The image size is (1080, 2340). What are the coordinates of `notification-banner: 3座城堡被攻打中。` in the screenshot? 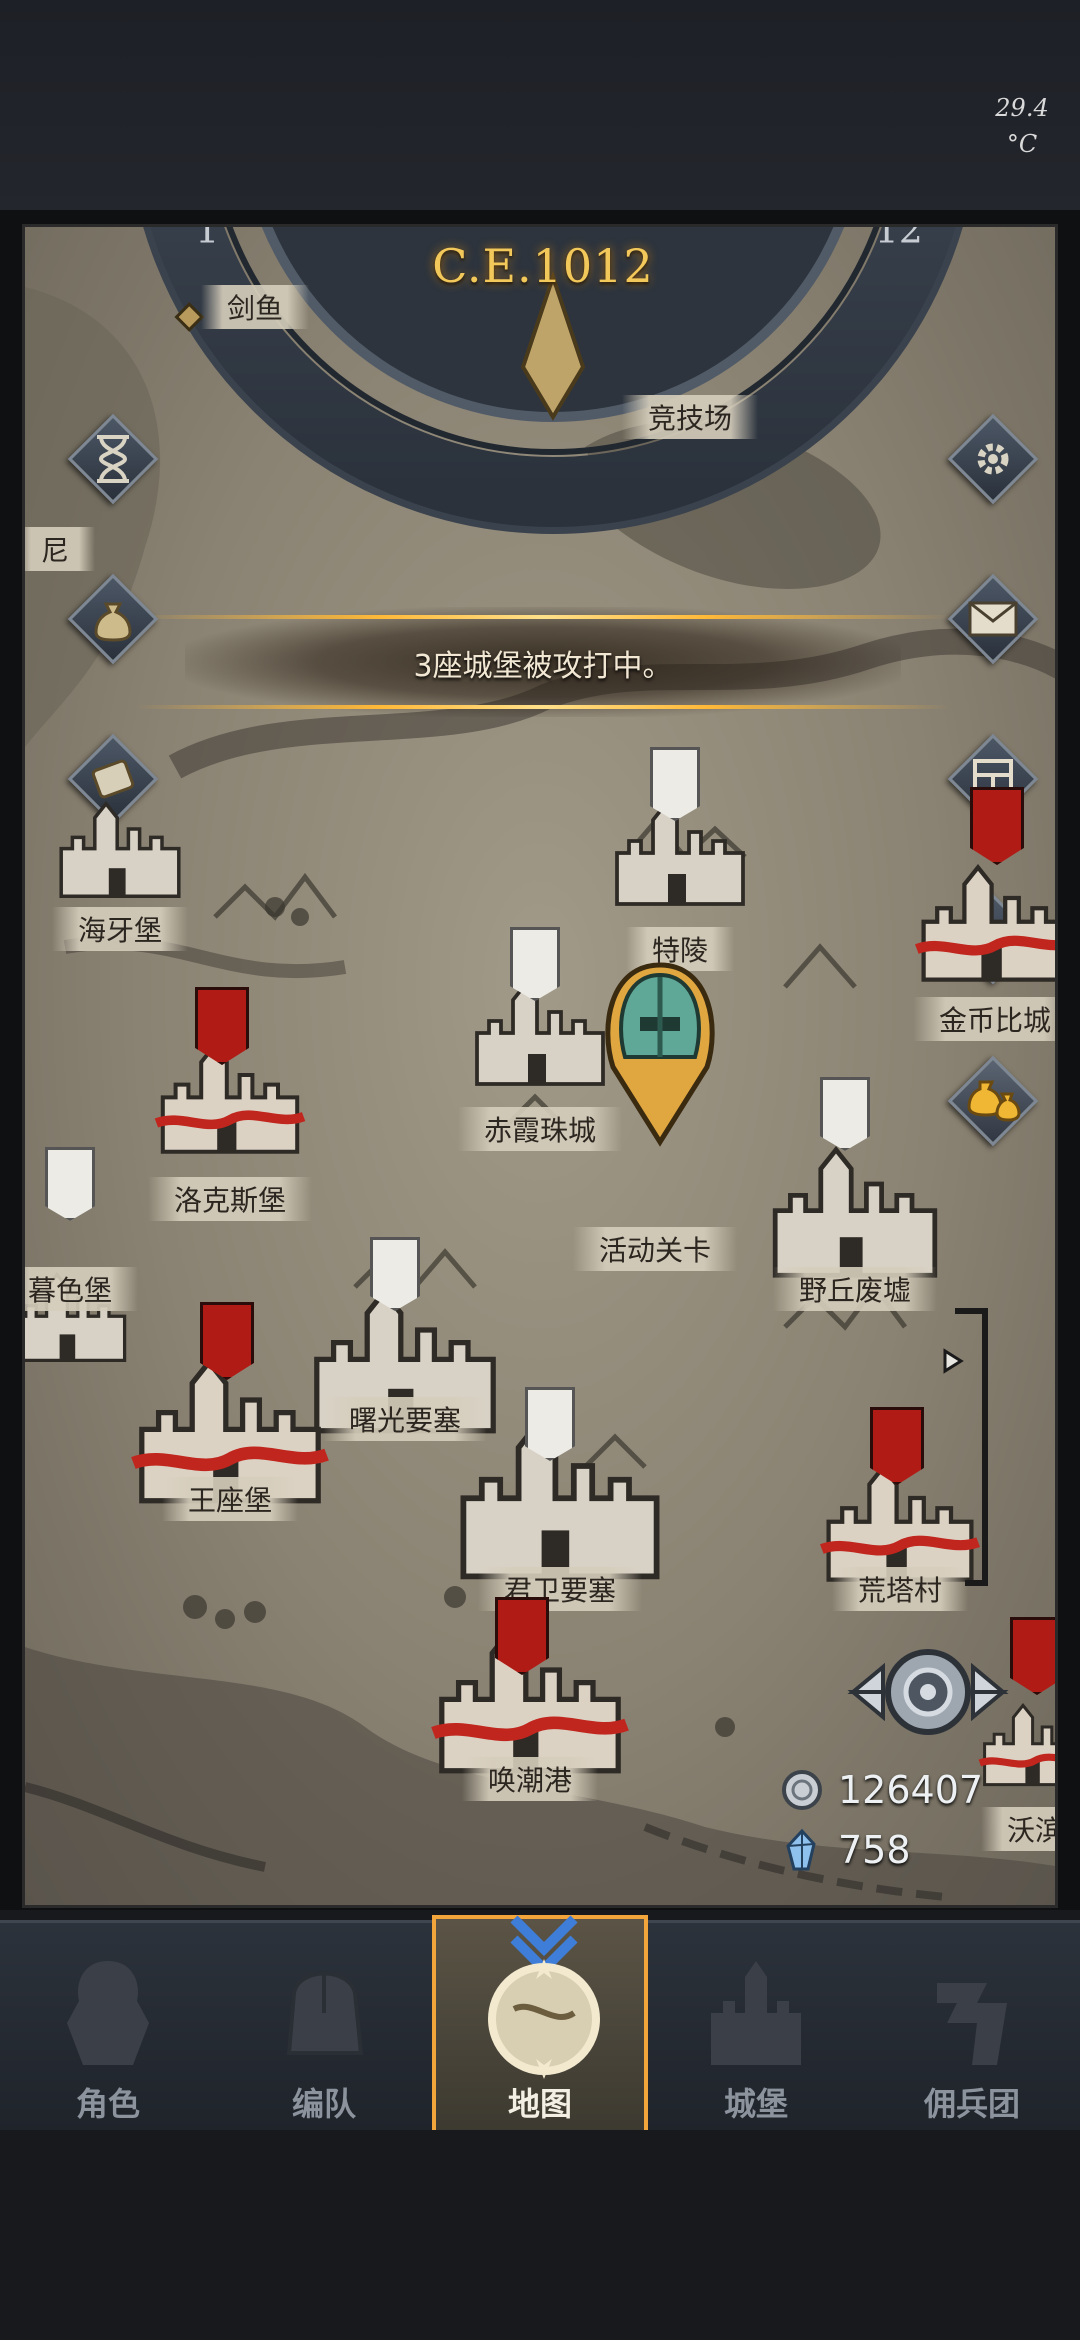 It's located at (540, 662).